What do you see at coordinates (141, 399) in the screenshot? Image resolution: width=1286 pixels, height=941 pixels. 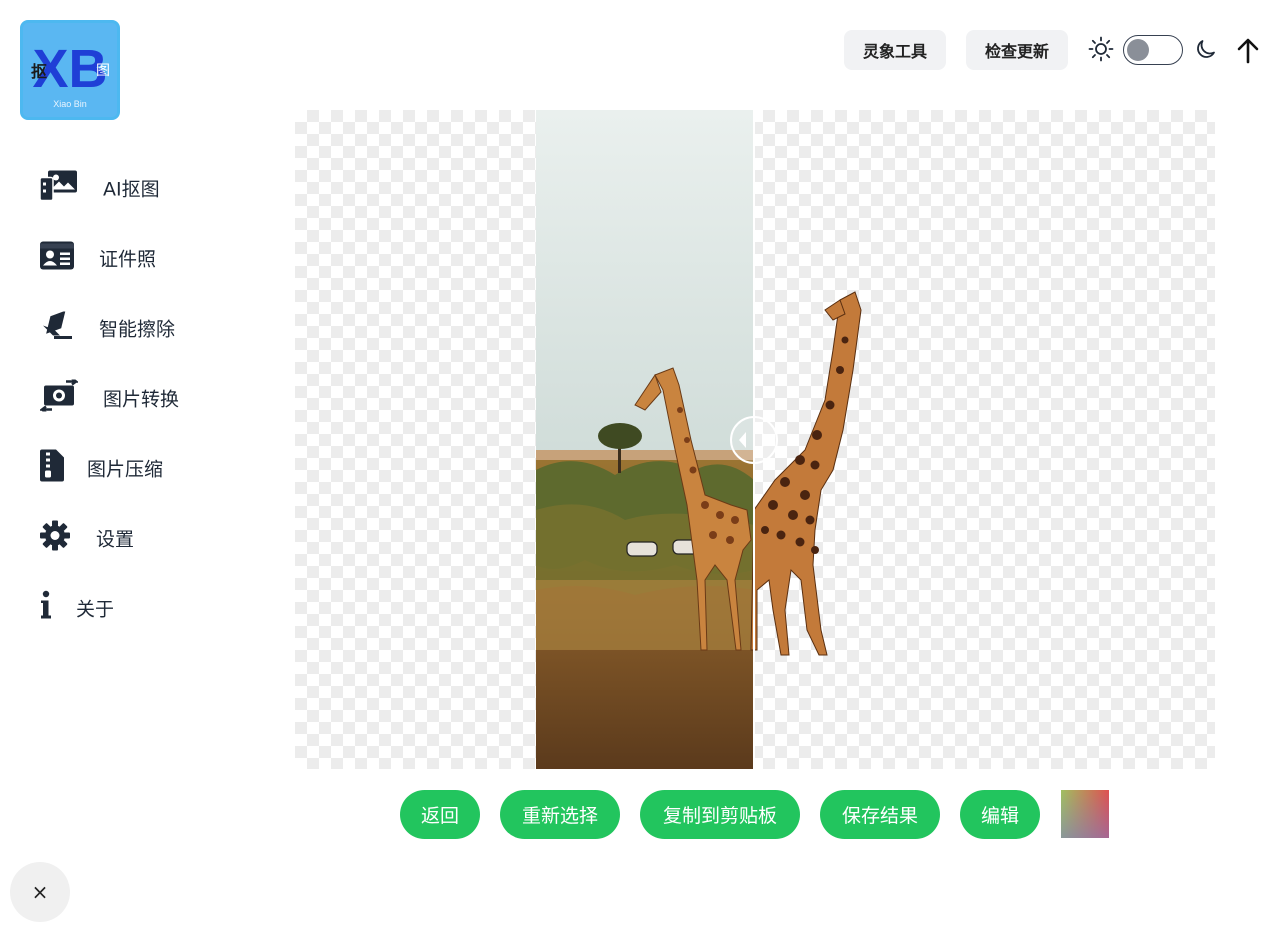 I see `sidebar-item-label: 图片转换` at bounding box center [141, 399].